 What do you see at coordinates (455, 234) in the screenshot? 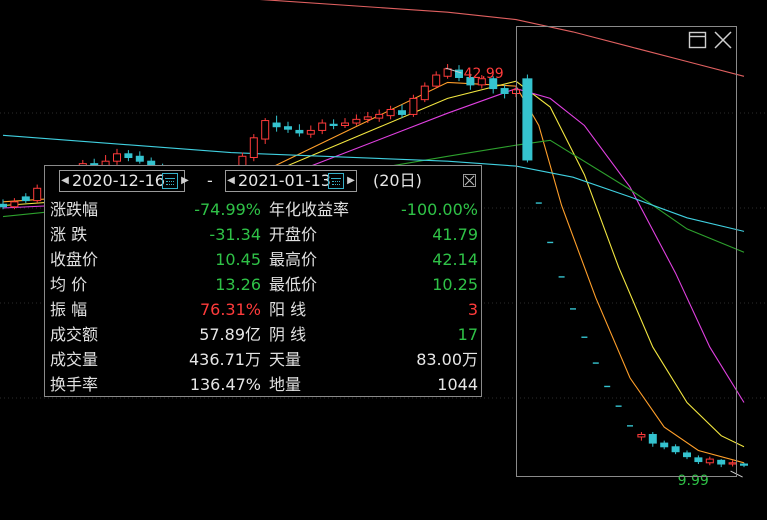
I see `stat-value: 41.79` at bounding box center [455, 234].